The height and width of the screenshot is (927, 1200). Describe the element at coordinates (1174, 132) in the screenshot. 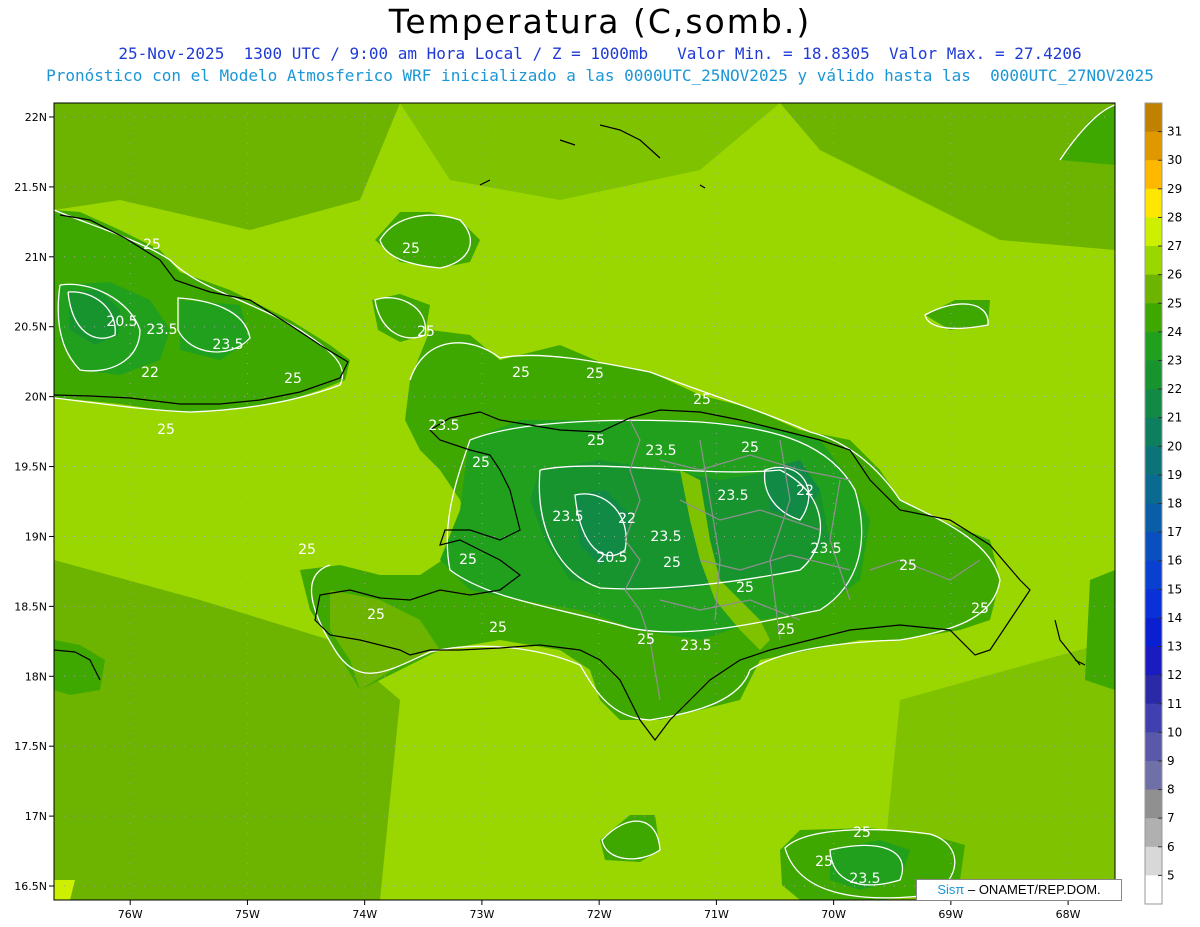

I see `colorbar-label: 31` at that location.